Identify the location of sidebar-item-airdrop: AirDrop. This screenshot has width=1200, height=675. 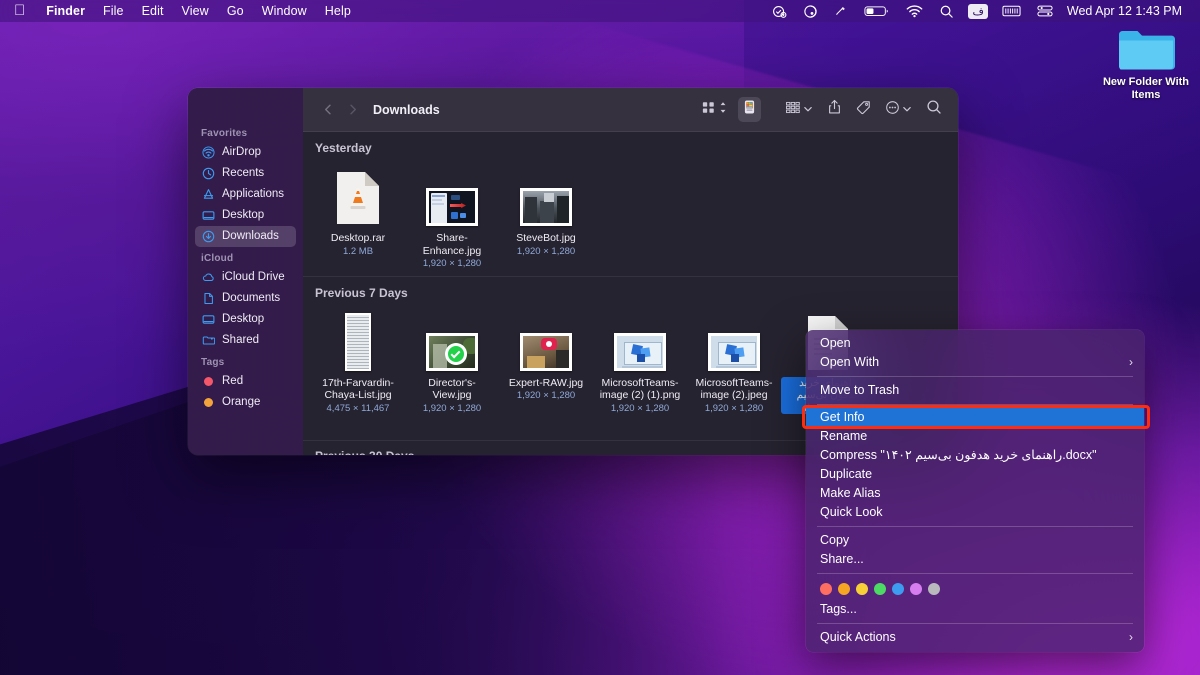
(245, 152).